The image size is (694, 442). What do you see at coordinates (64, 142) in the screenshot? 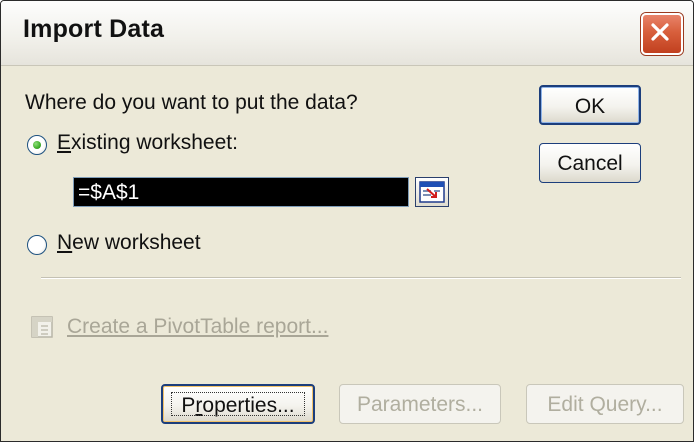
I see `existing-worksheet-access-key: E` at bounding box center [64, 142].